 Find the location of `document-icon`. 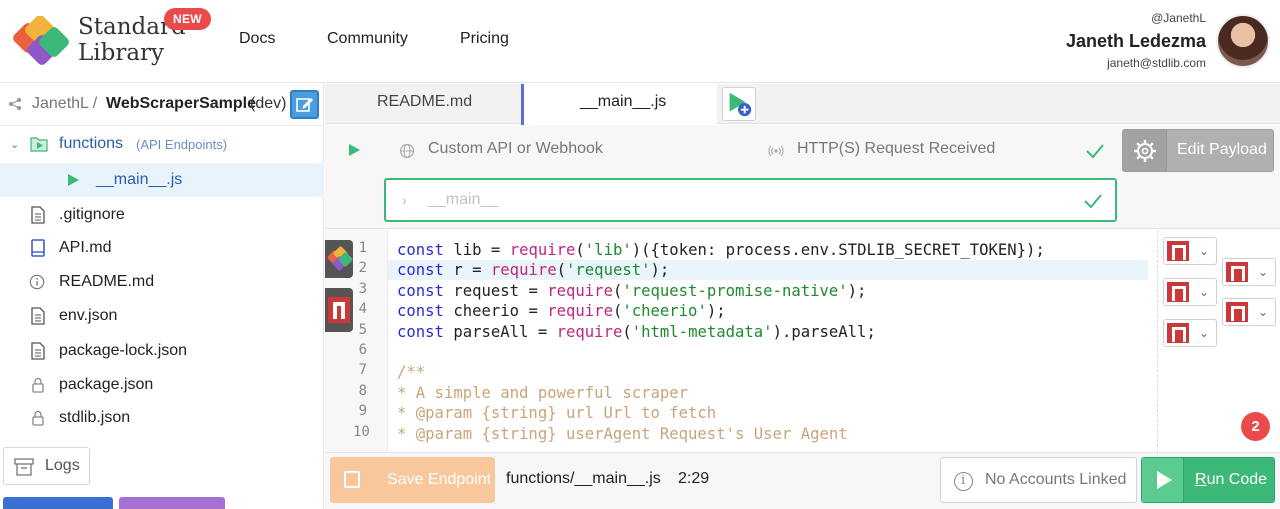

document-icon is located at coordinates (38, 351).